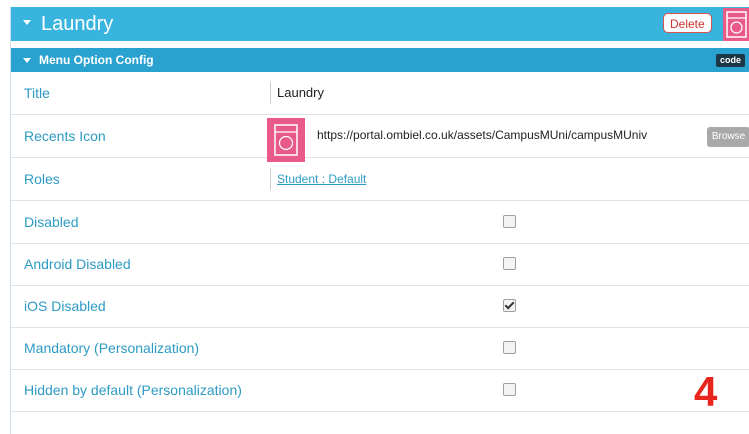 The height and width of the screenshot is (434, 749). I want to click on disabled-checkbox, so click(509, 221).